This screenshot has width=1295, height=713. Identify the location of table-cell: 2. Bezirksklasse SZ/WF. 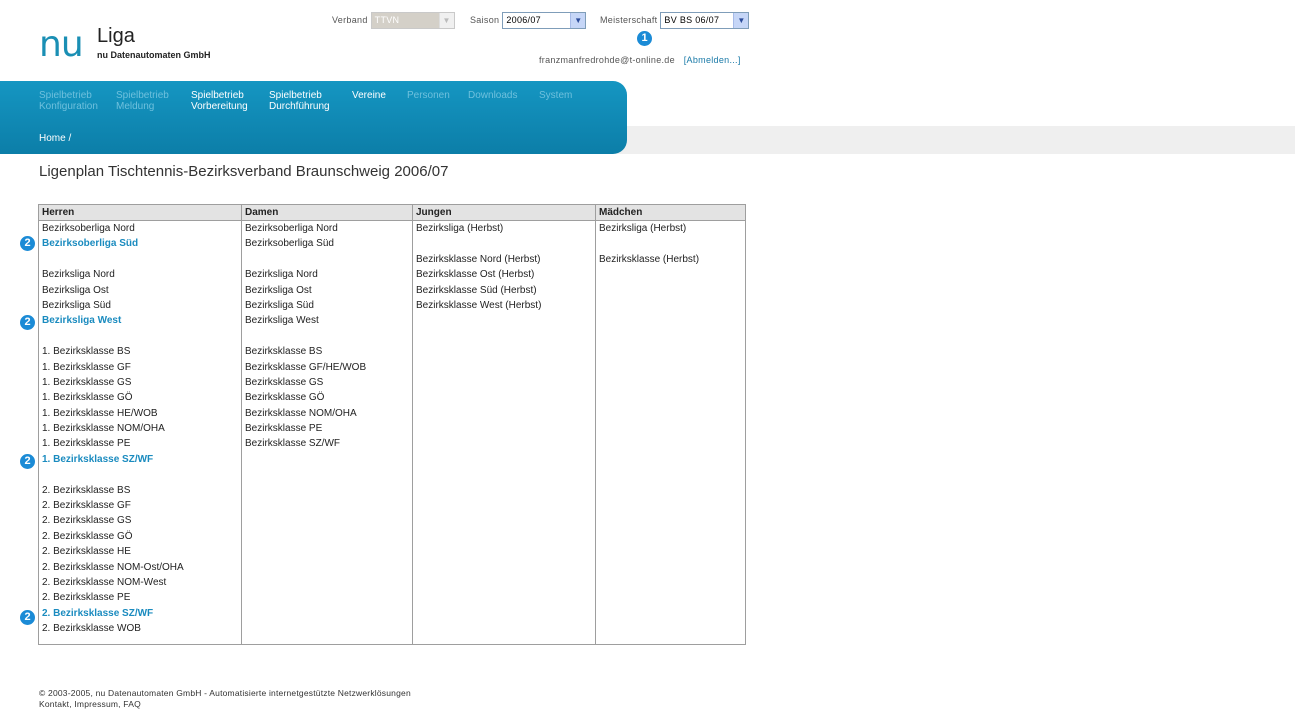
(140, 613).